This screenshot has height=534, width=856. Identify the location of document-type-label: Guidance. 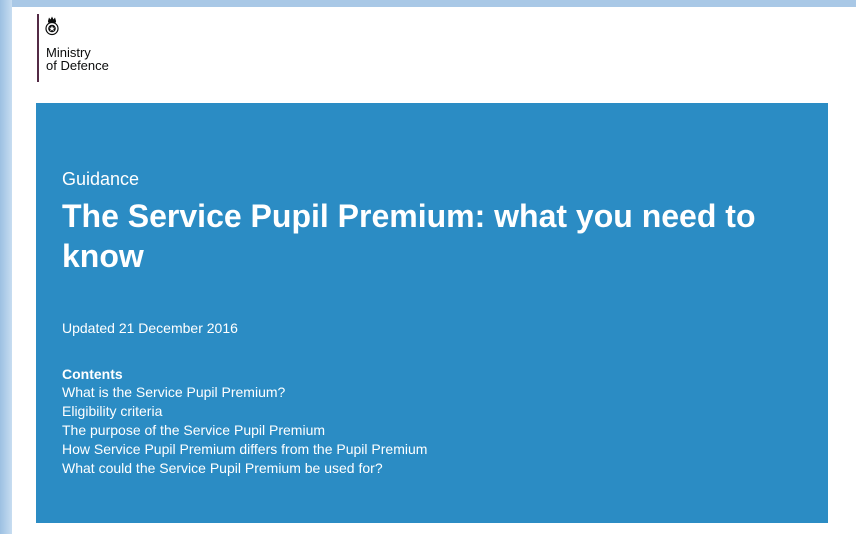
(101, 179).